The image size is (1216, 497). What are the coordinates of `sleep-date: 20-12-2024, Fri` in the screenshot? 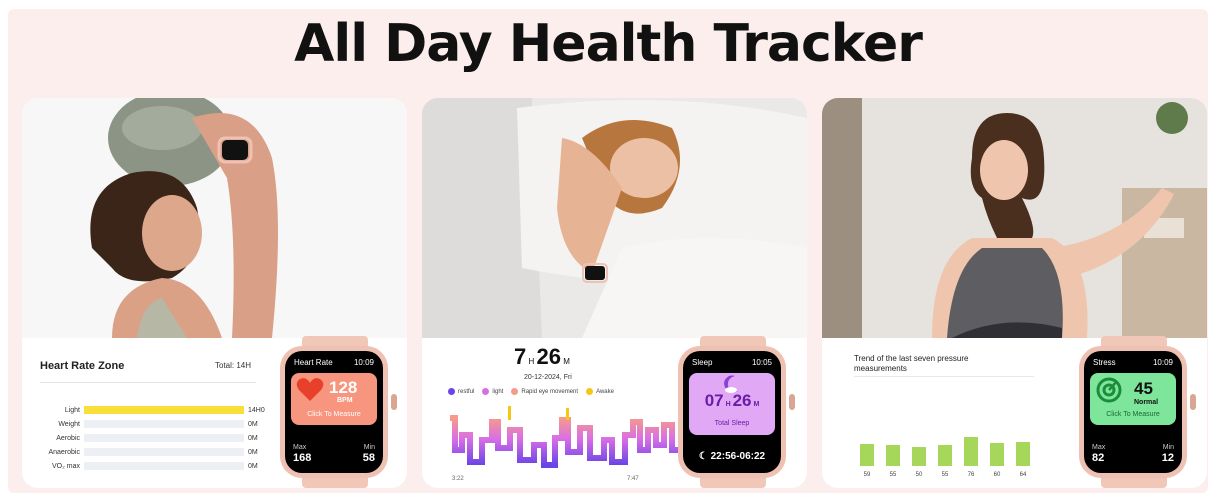 It's located at (548, 377).